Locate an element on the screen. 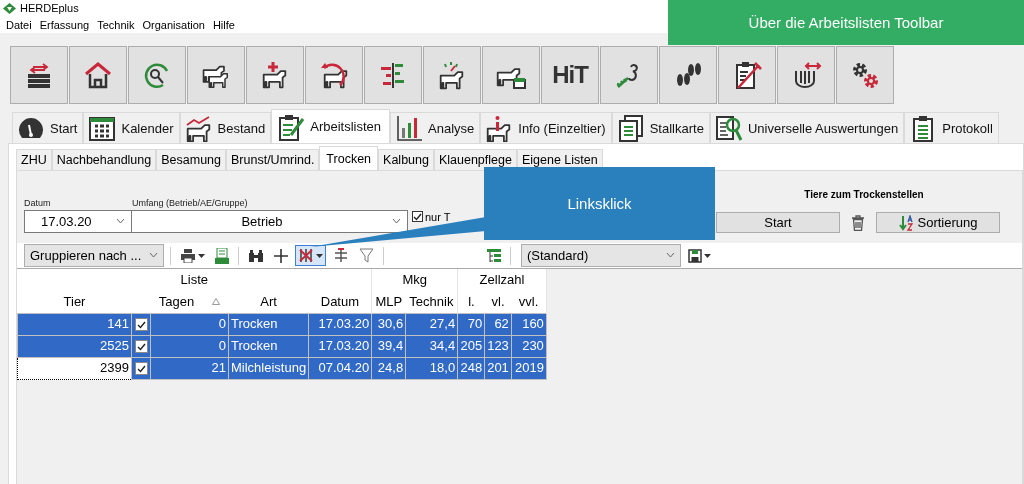  tab: Klauenpflege is located at coordinates (475, 159).